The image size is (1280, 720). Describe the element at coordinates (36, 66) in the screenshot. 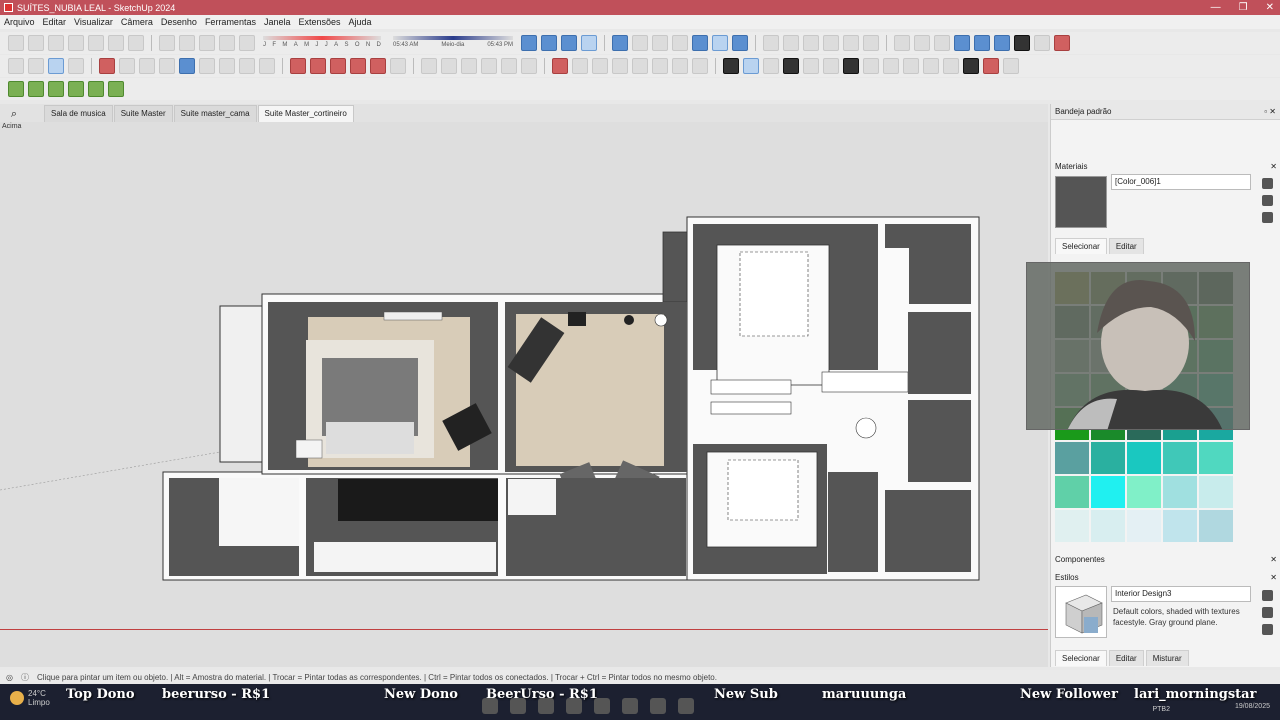

I see `component-icon` at that location.